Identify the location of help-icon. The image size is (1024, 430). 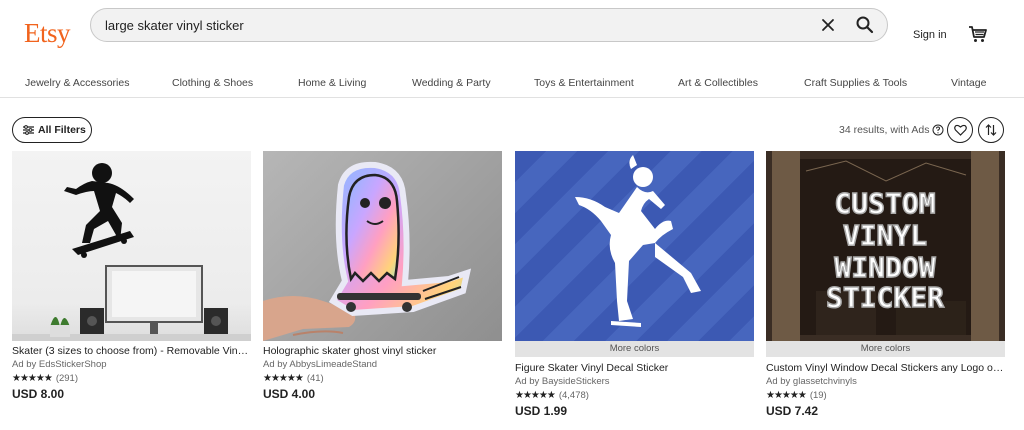
(938, 130).